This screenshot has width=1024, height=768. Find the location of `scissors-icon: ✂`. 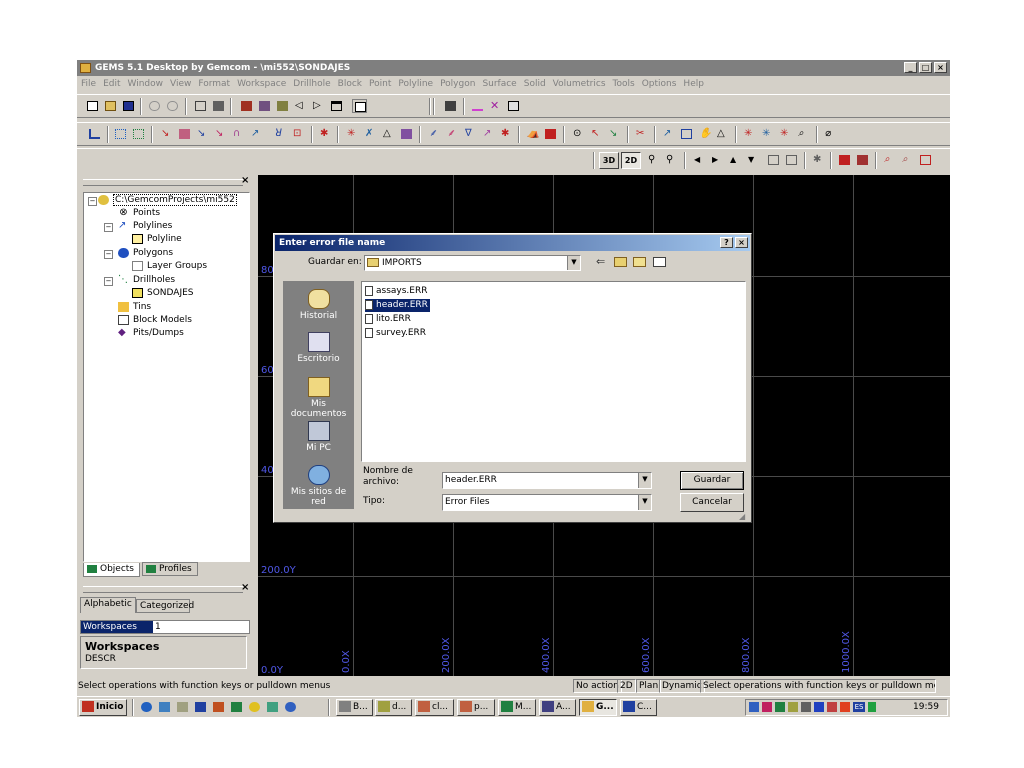

scissors-icon: ✂ is located at coordinates (641, 134).